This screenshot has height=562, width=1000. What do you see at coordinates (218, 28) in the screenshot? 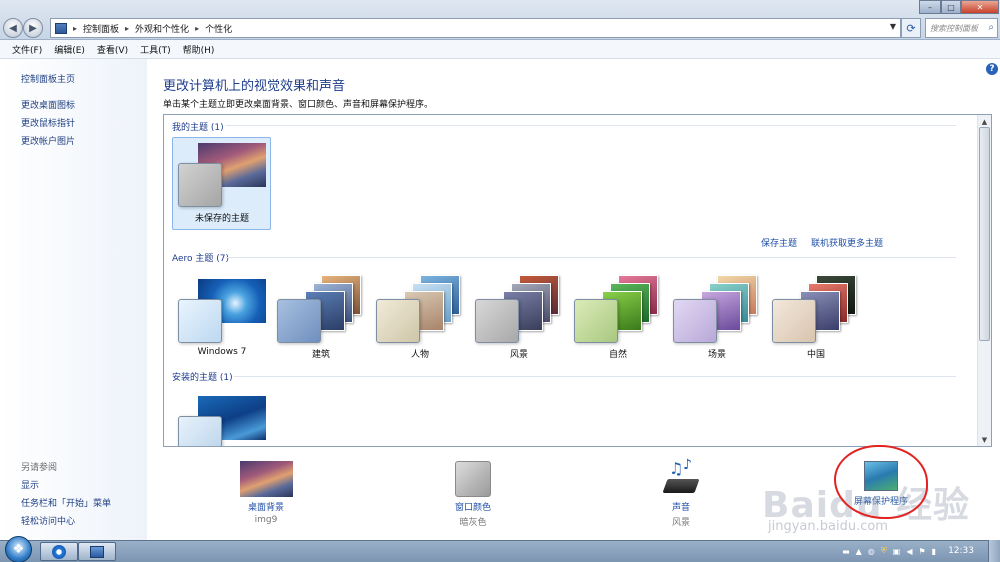
I see `breadcrumb-personalization: 个性化` at bounding box center [218, 28].